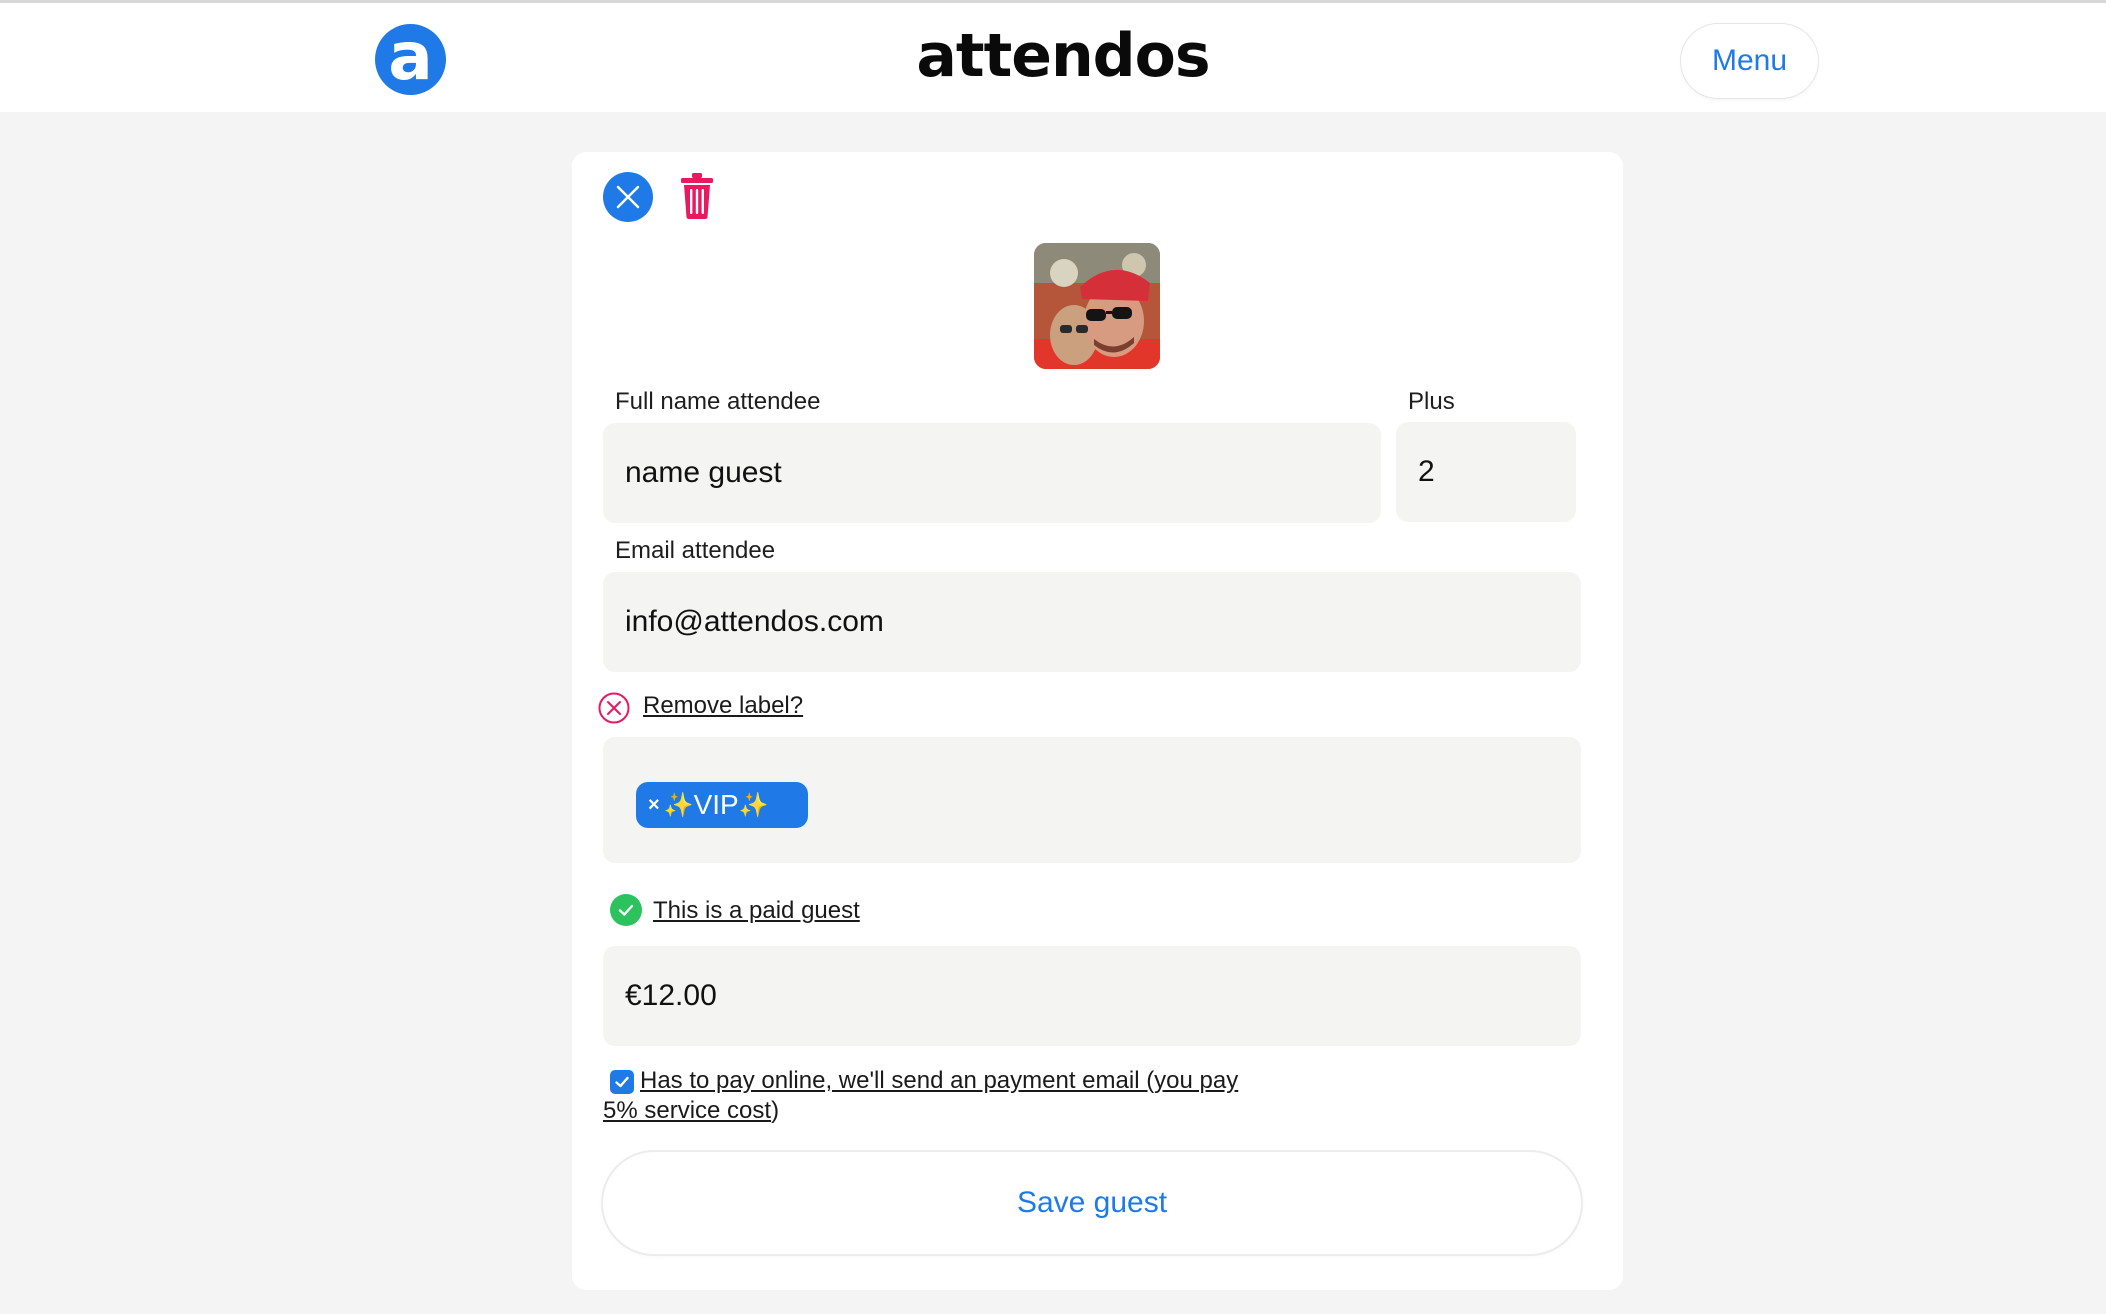  I want to click on pay-online-checkbox, so click(622, 1082).